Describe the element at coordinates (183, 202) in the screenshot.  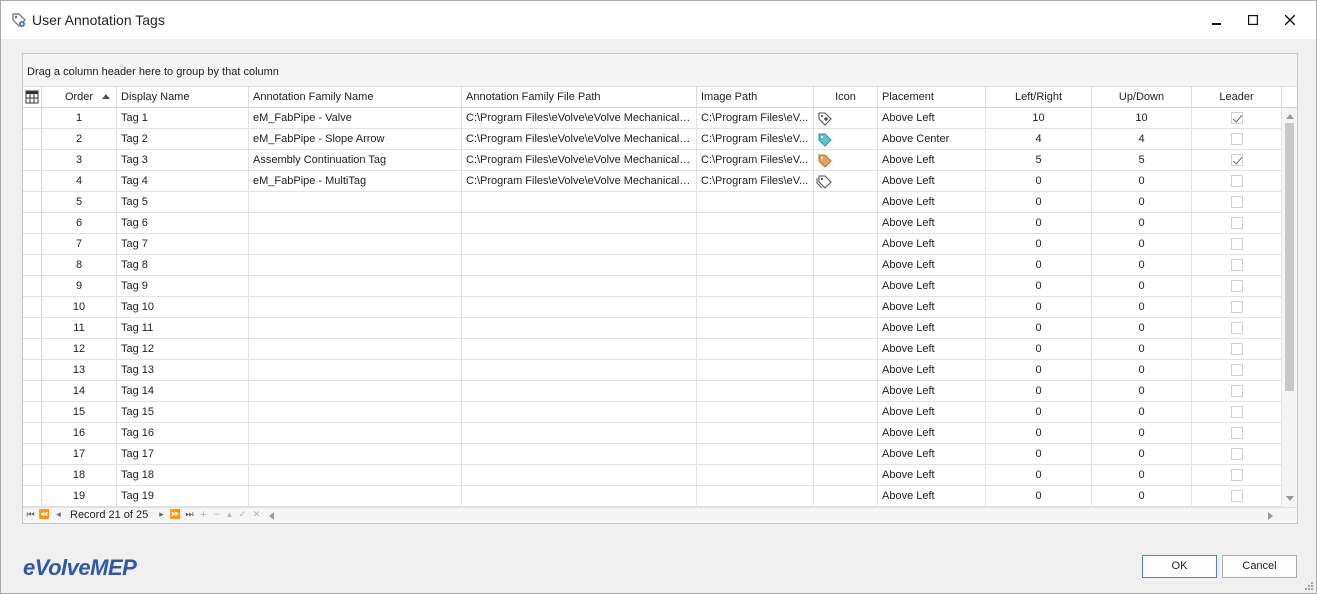
I see `cell-display-name: Tag 5` at that location.